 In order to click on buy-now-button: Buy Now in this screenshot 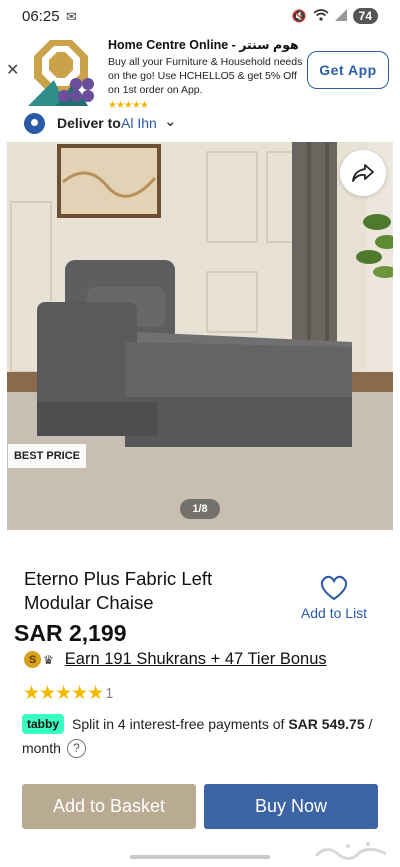, I will do `click(291, 806)`.